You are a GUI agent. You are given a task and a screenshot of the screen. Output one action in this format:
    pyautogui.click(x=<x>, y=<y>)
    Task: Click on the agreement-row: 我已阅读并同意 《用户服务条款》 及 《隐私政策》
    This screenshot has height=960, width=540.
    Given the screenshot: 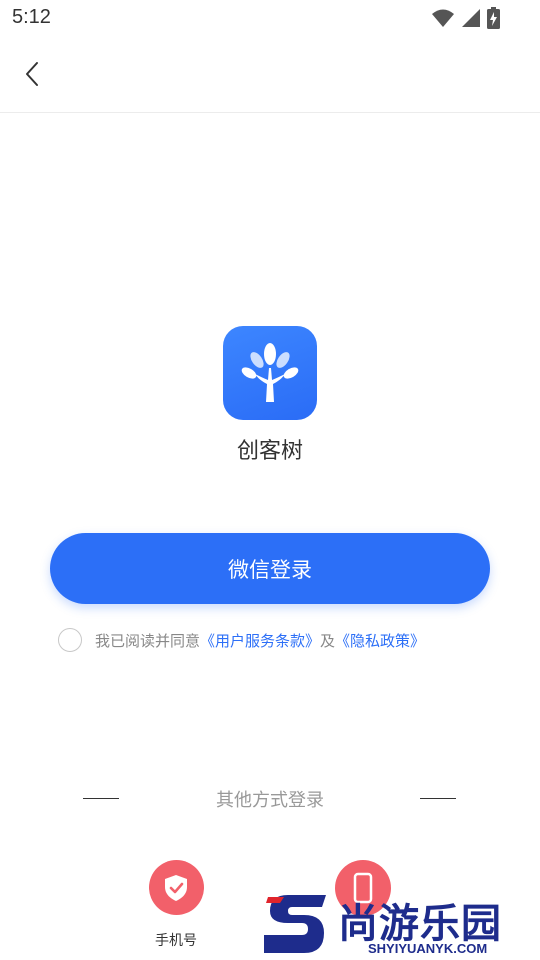 What is the action you would take?
    pyautogui.click(x=241, y=640)
    